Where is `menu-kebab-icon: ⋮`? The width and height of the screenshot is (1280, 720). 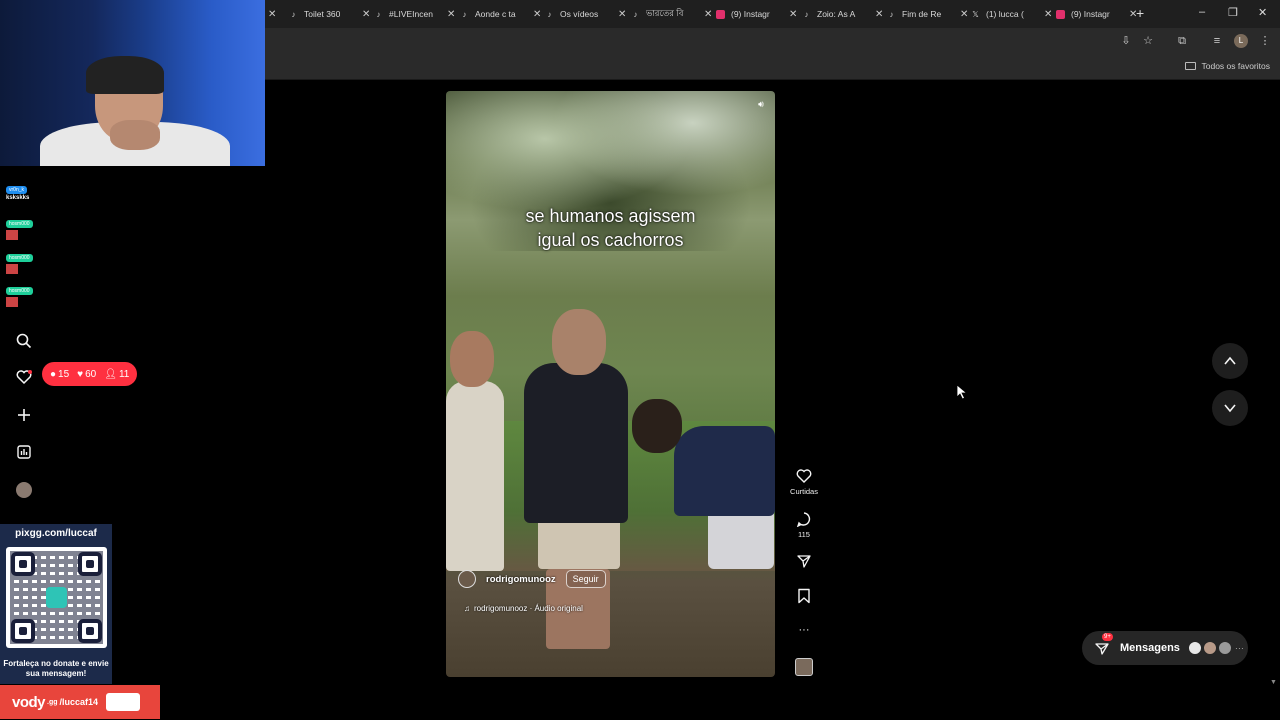
menu-kebab-icon: ⋮ is located at coordinates (1265, 41).